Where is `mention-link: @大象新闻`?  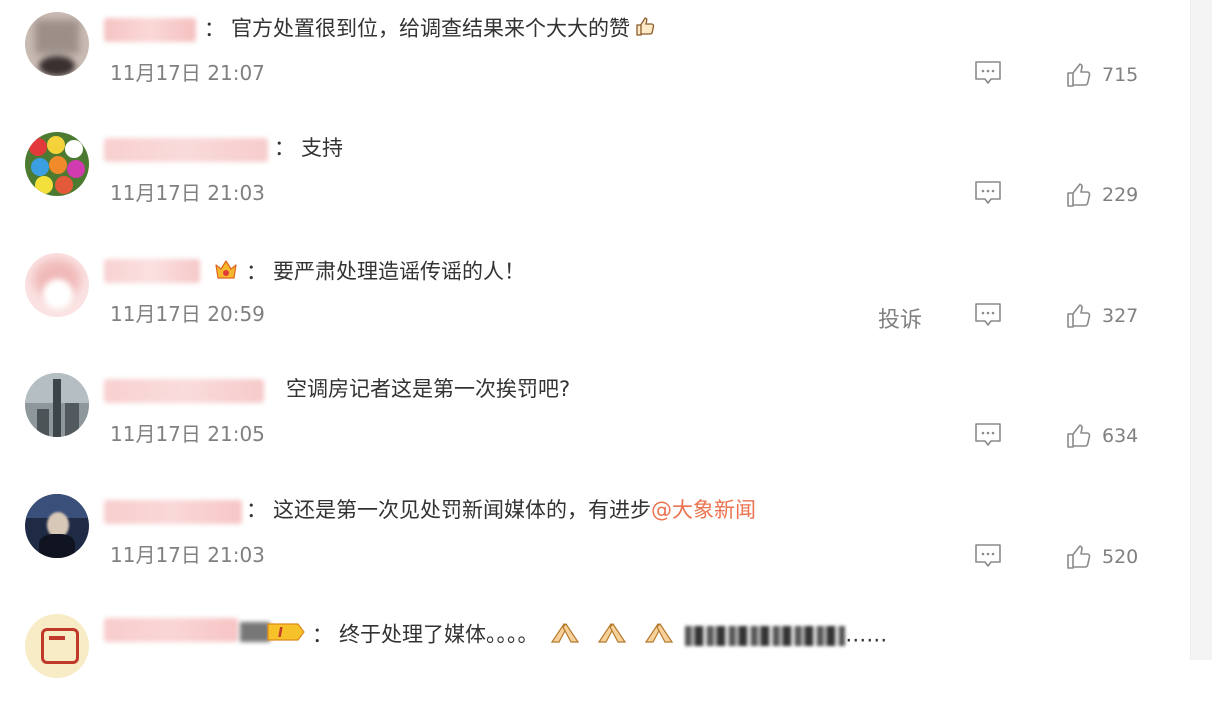
mention-link: @大象新闻 is located at coordinates (703, 510).